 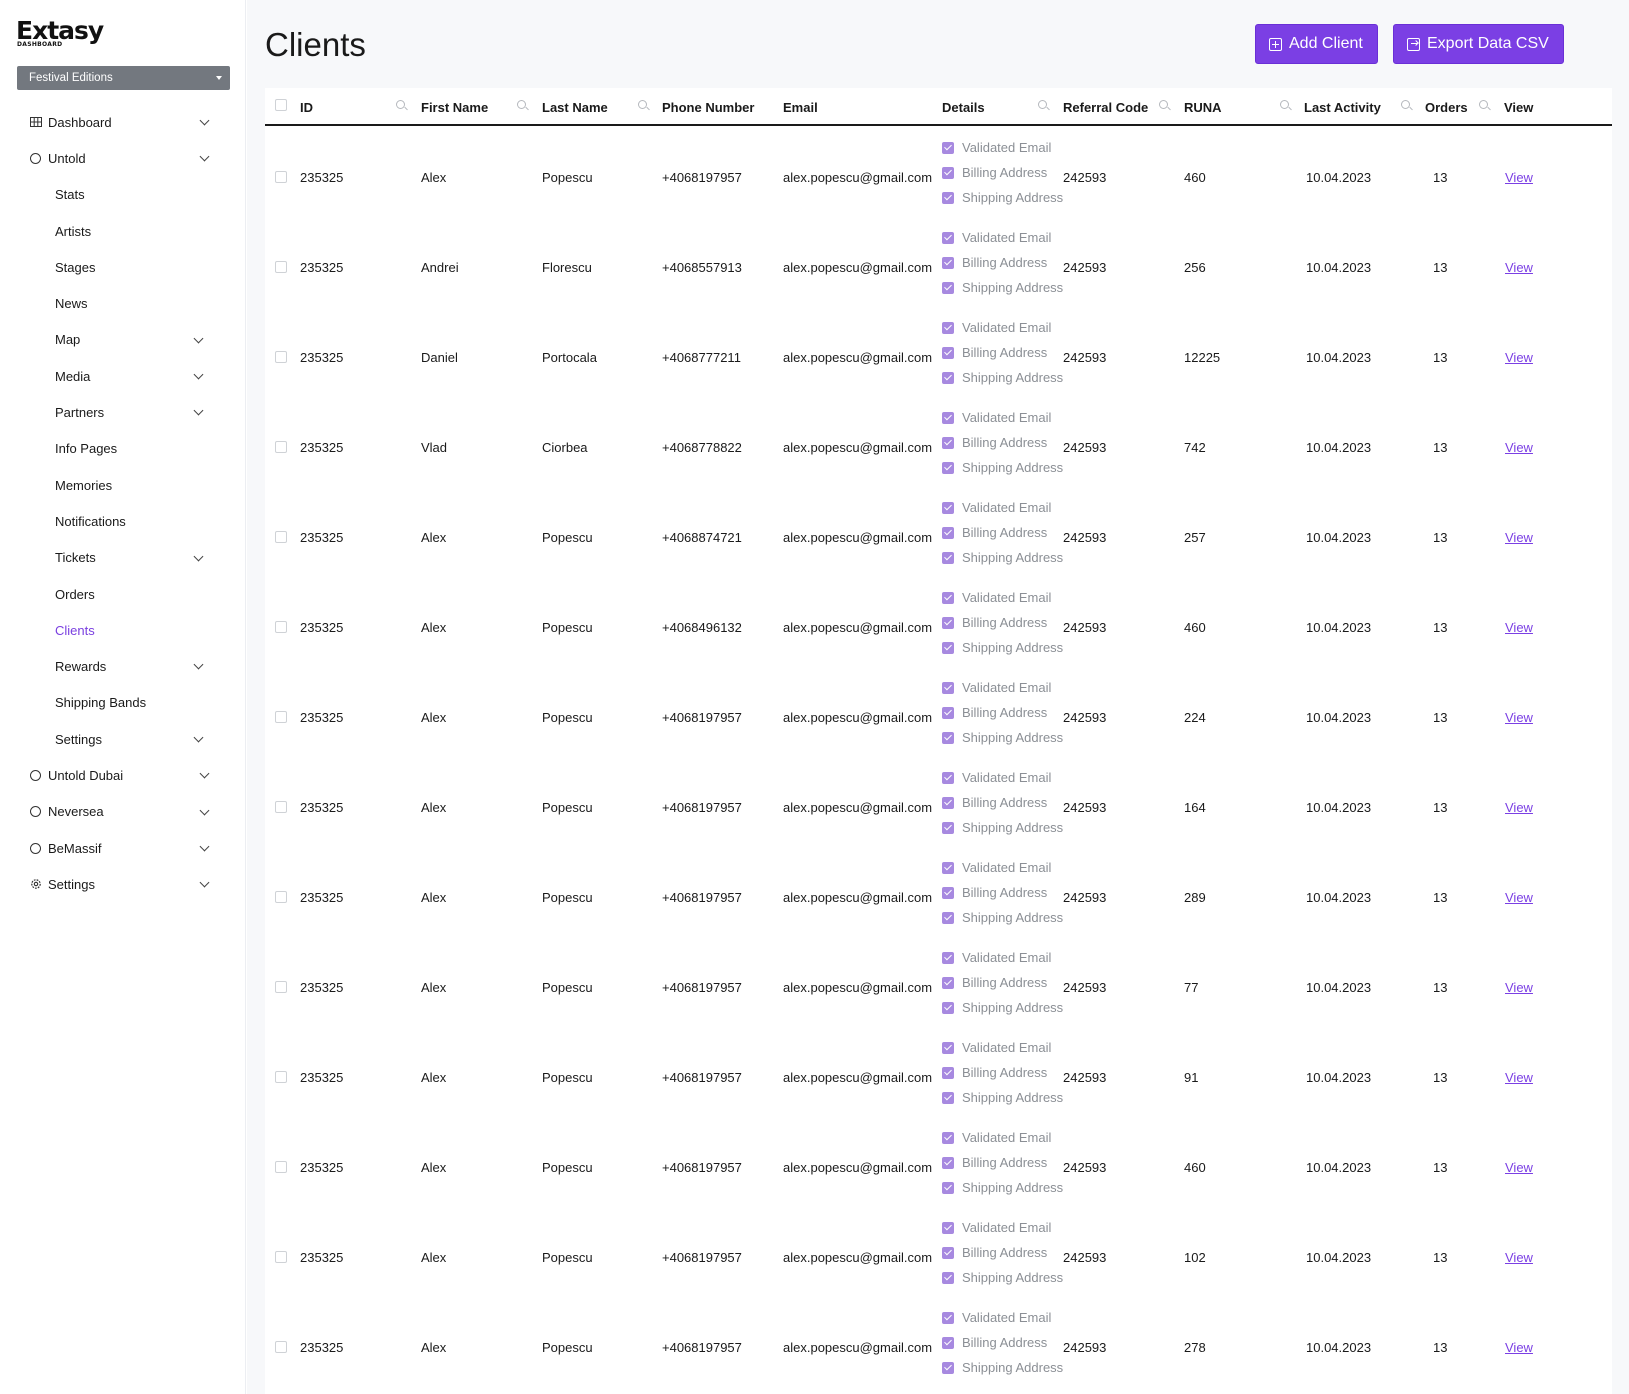 I want to click on sidebar-item-orders: Orders, so click(x=123, y=594).